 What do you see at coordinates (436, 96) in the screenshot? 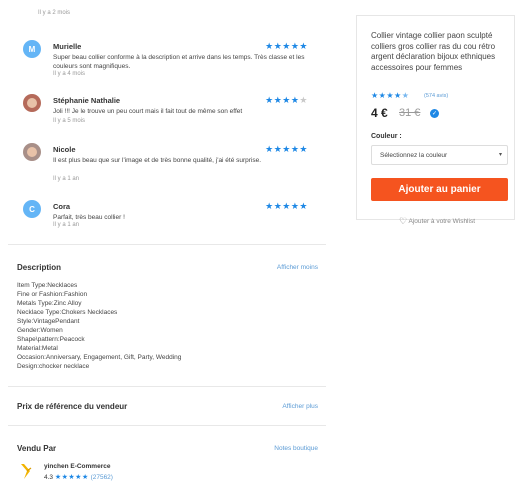
I see `product-rating-count: (574 avis)` at bounding box center [436, 96].